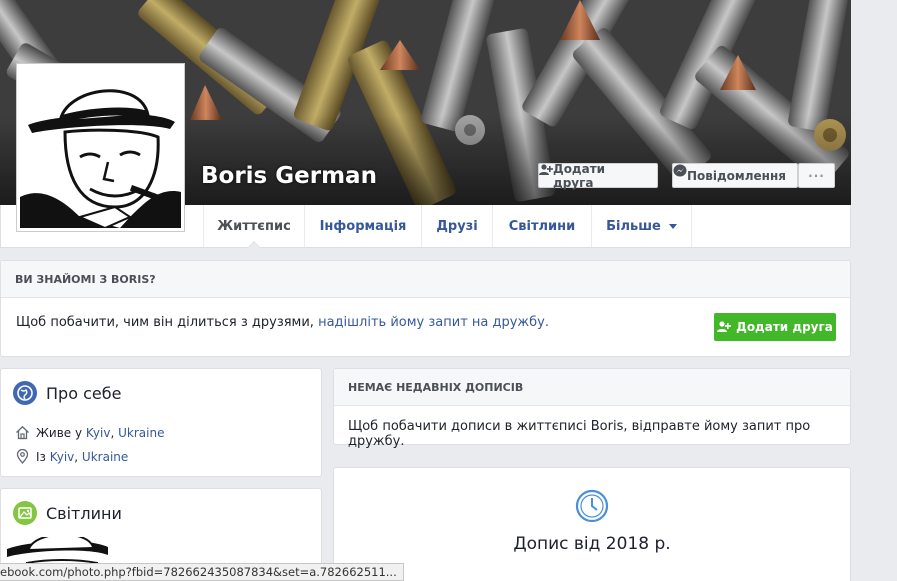 The image size is (897, 581). Describe the element at coordinates (425, 279) in the screenshot. I see `panel-title: ВИ ЗНАЙОМІ З BORIS?` at that location.